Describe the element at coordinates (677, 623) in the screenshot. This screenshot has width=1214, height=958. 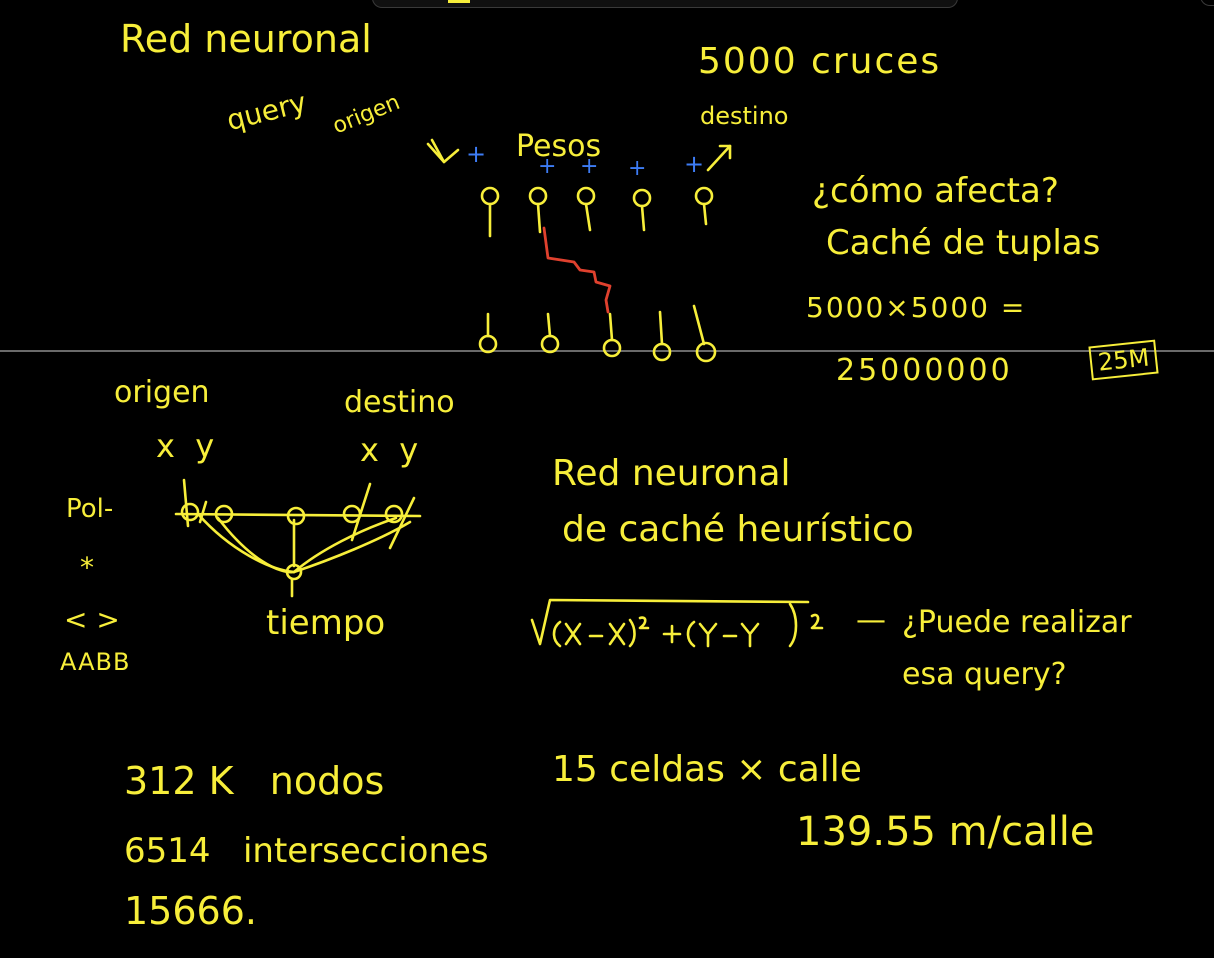
I see `distance-formula-icon` at that location.